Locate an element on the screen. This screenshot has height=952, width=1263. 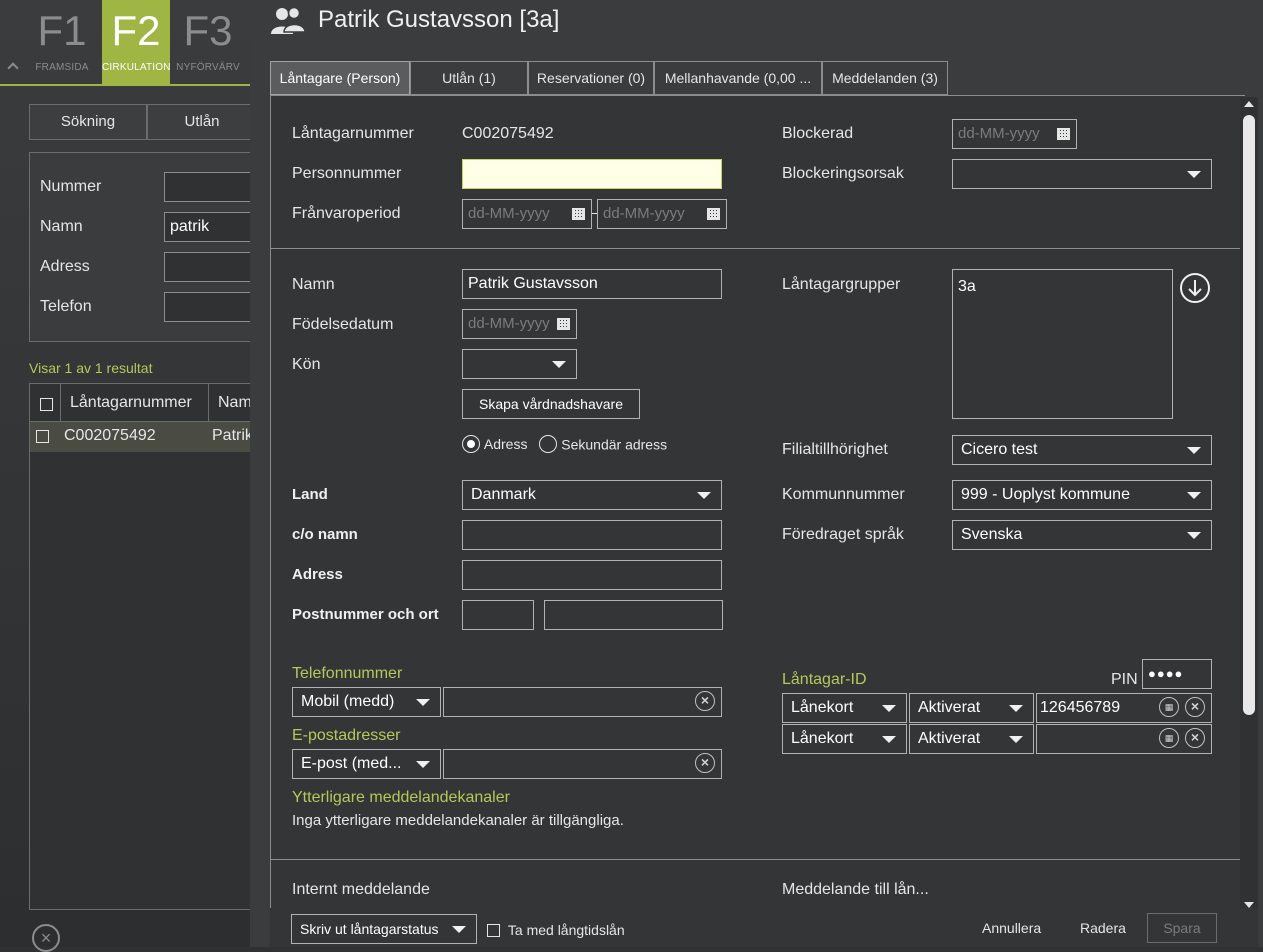
internt-meddelande-label: Internt meddelande is located at coordinates (361, 889).